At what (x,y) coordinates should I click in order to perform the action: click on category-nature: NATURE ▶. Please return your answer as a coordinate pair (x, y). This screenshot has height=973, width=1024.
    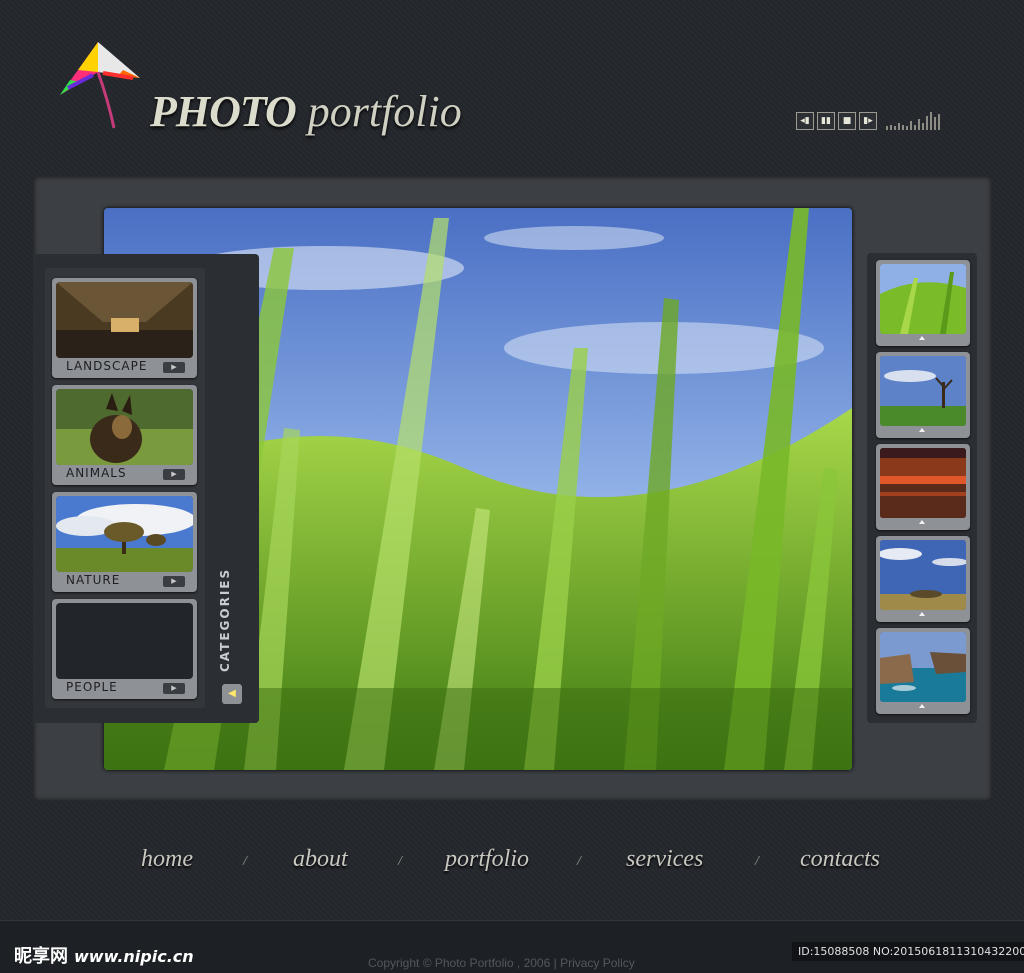
    Looking at the image, I should click on (124, 542).